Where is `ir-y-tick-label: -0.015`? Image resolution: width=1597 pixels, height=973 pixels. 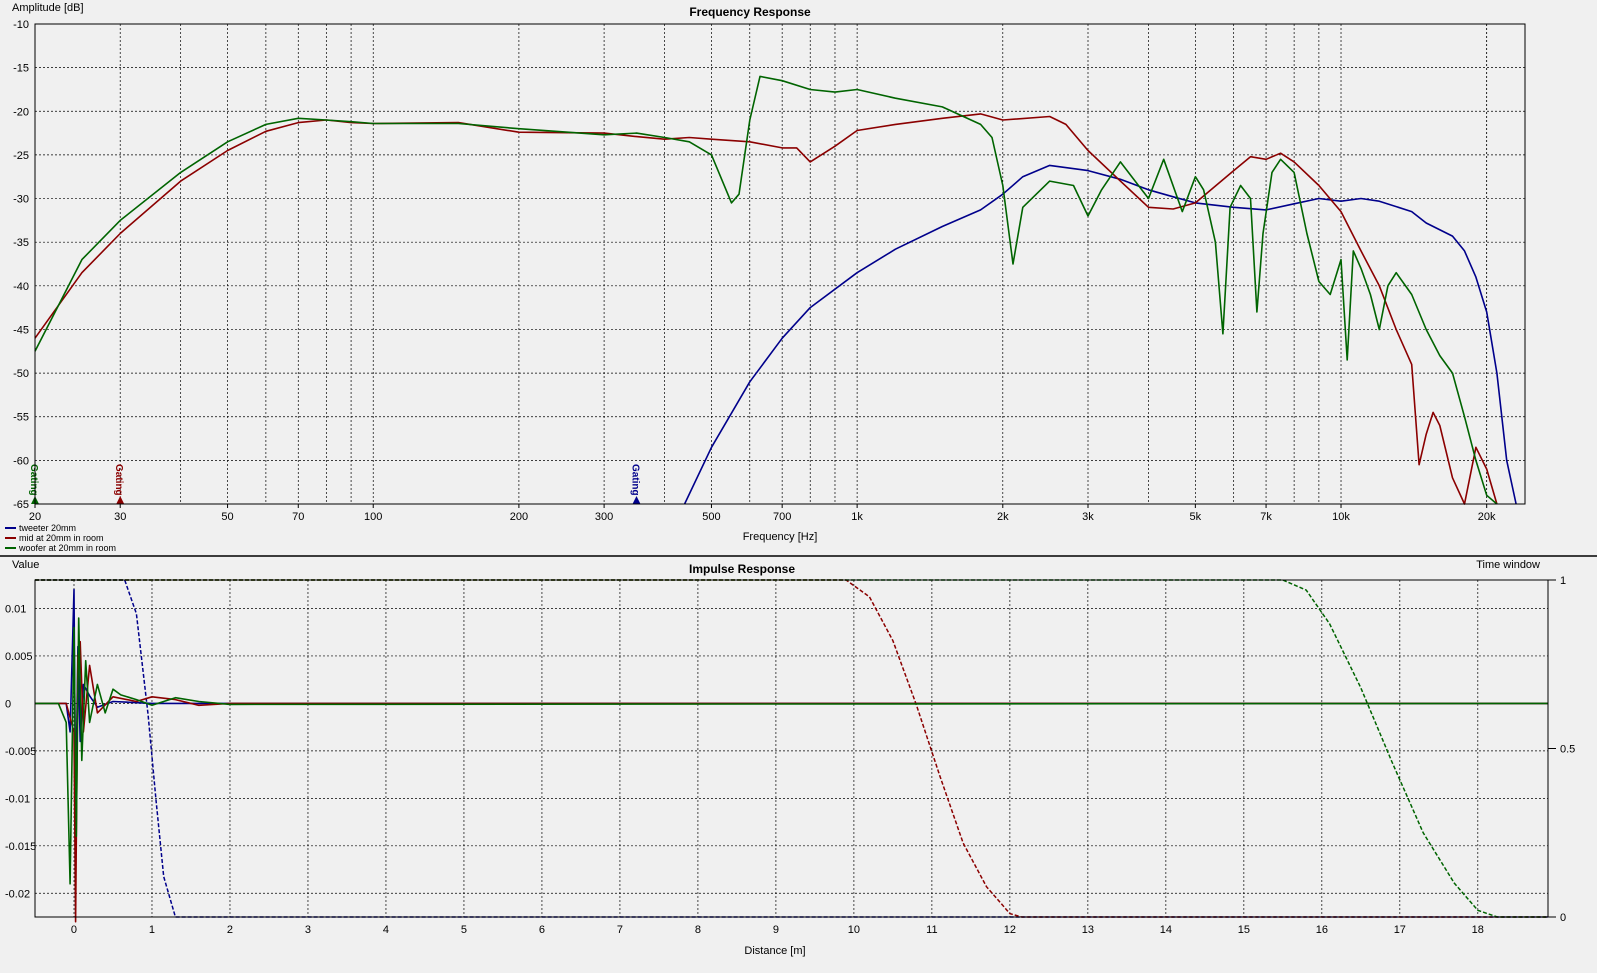
ir-y-tick-label: -0.015 is located at coordinates (20, 847).